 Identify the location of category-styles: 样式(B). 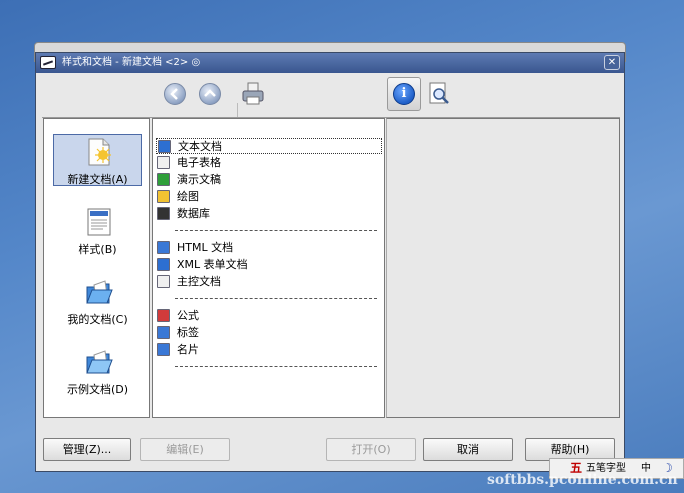
(96, 234).